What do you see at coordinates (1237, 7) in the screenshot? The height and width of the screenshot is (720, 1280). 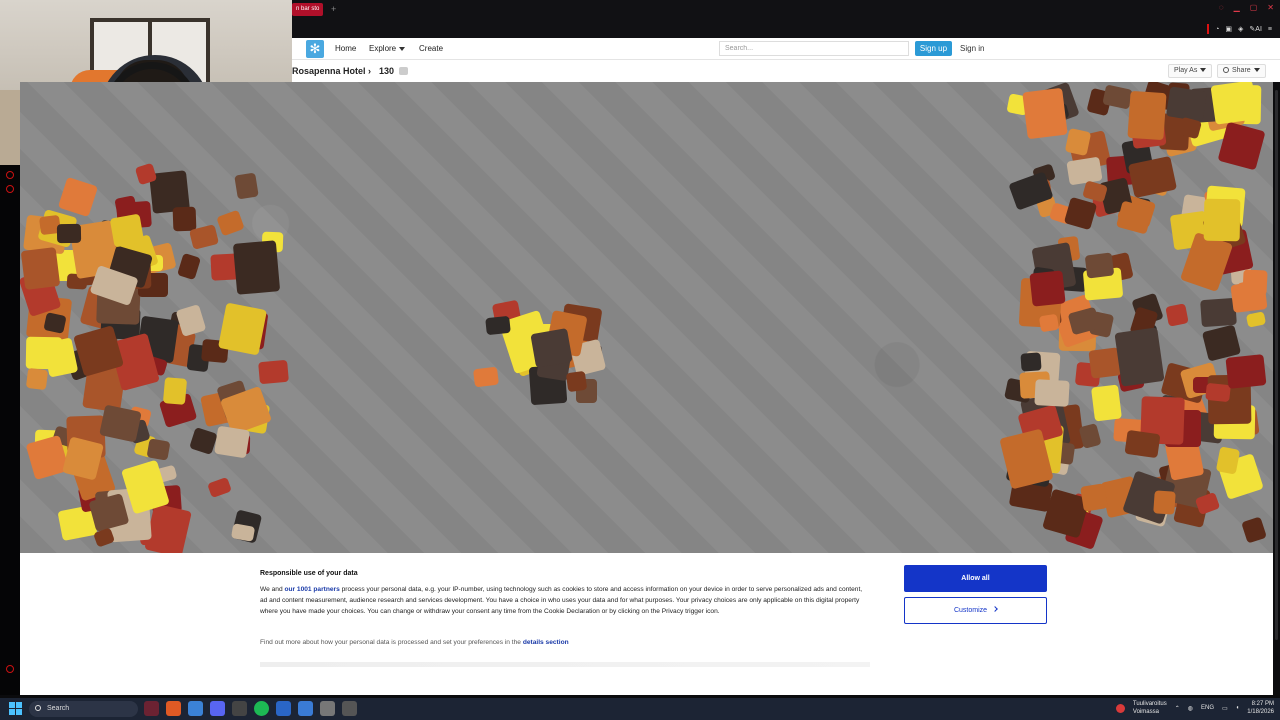 I see `minimize-icon: ▁` at bounding box center [1237, 7].